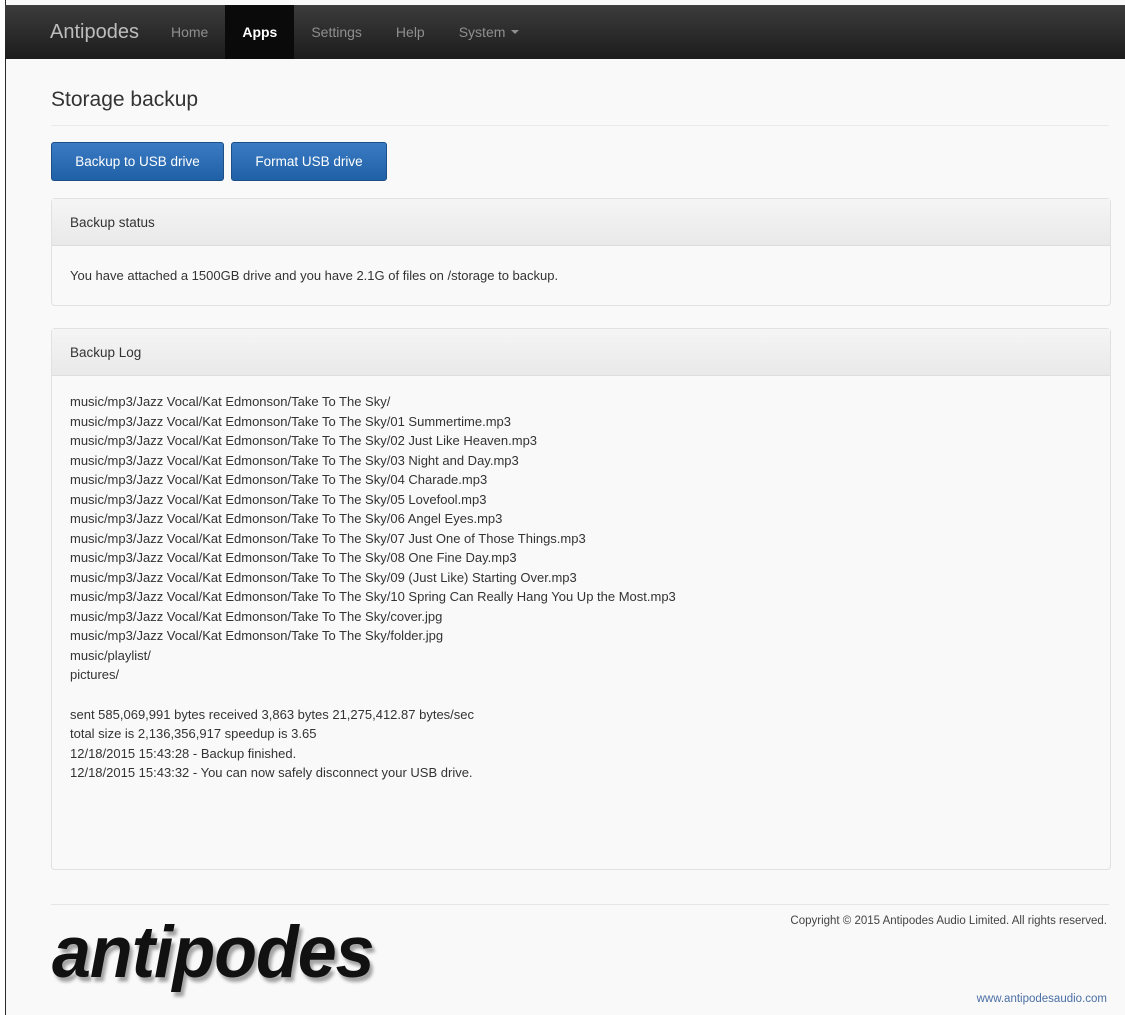  Describe the element at coordinates (213, 952) in the screenshot. I see `antipodes-logo: antipodes` at that location.